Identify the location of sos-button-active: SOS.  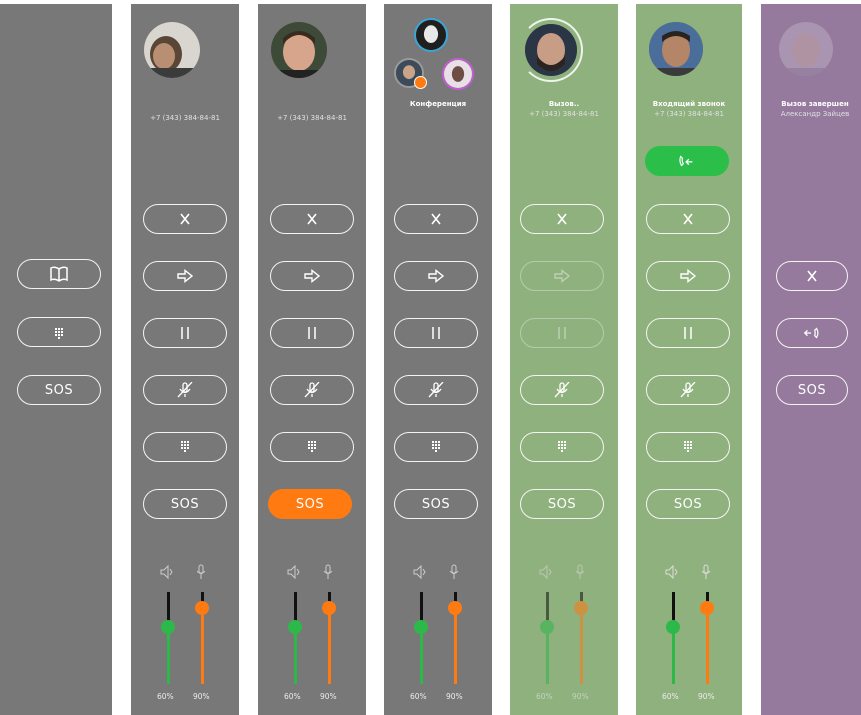
(310, 504).